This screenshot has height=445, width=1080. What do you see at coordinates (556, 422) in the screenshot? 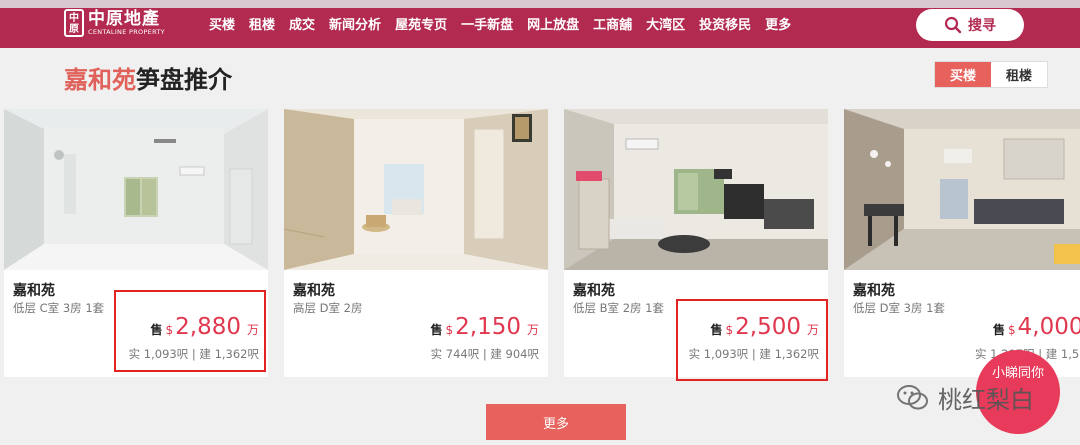
I see `more-button: 更多` at bounding box center [556, 422].